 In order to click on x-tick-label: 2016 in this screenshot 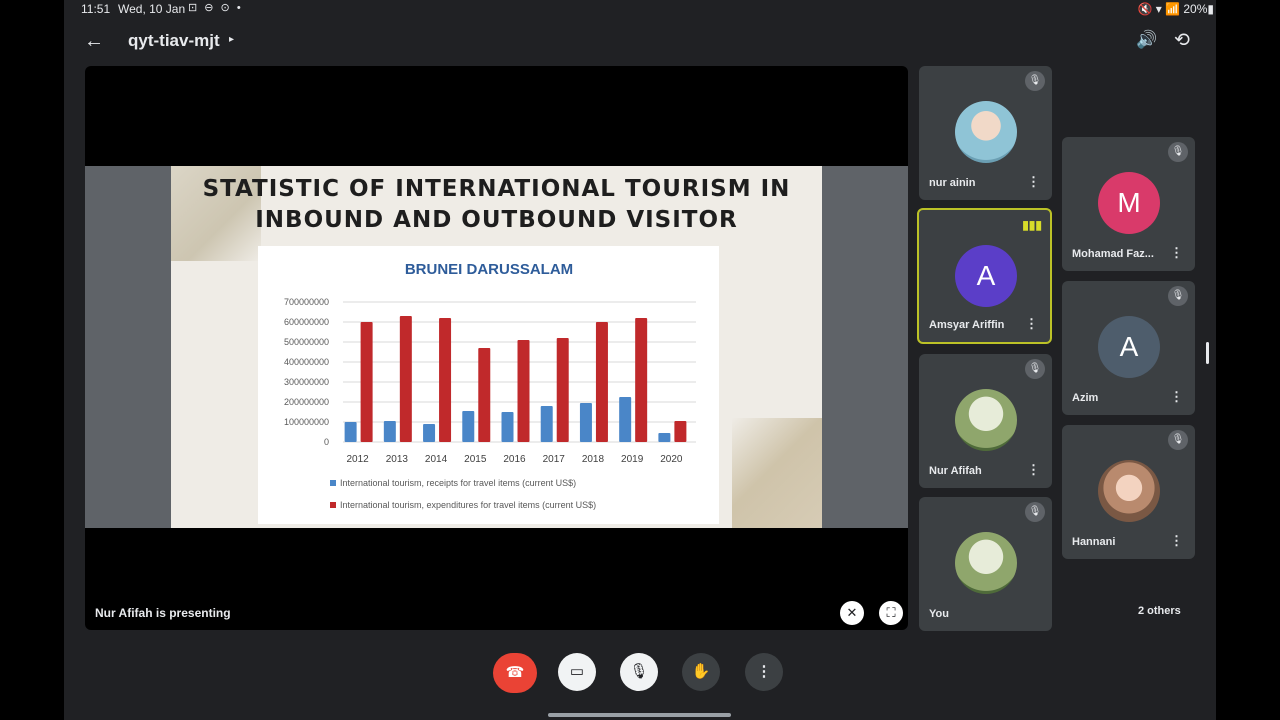, I will do `click(514, 459)`.